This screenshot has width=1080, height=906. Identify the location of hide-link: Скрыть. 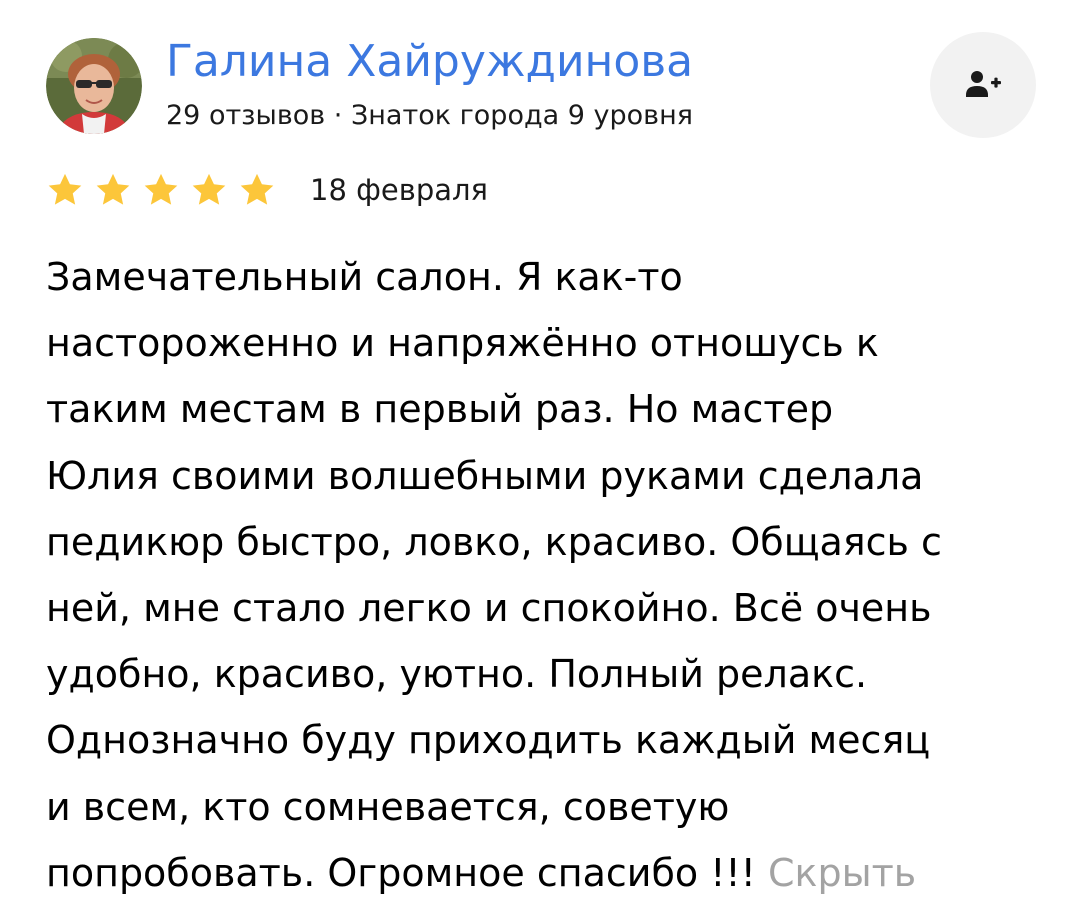
(842, 873).